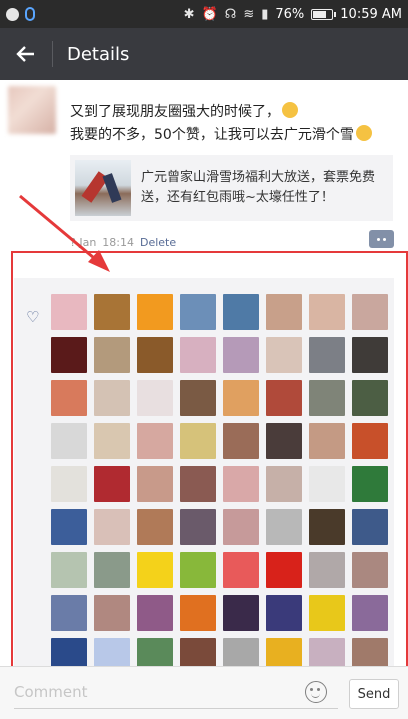  Describe the element at coordinates (371, 14) in the screenshot. I see `clock: 10:59 AM` at that location.